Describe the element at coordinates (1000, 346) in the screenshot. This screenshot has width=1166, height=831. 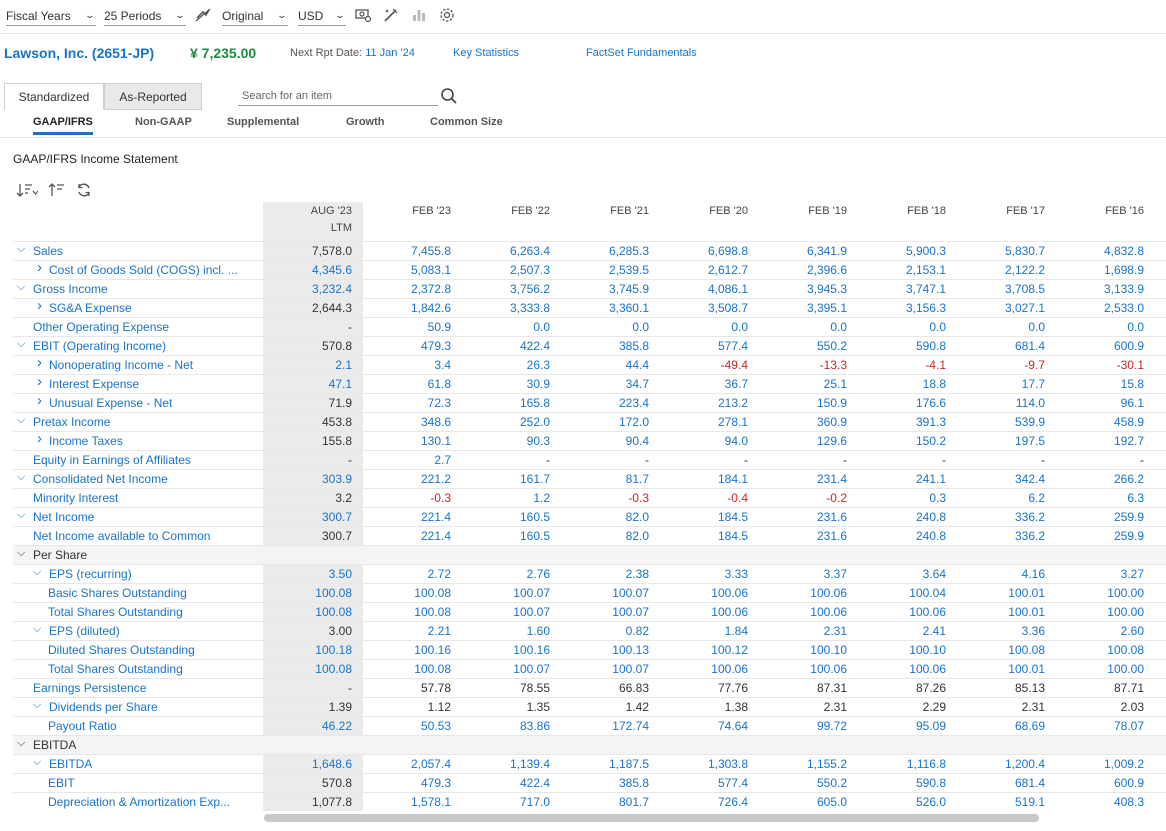
I see `value-cell: 681.4` at that location.